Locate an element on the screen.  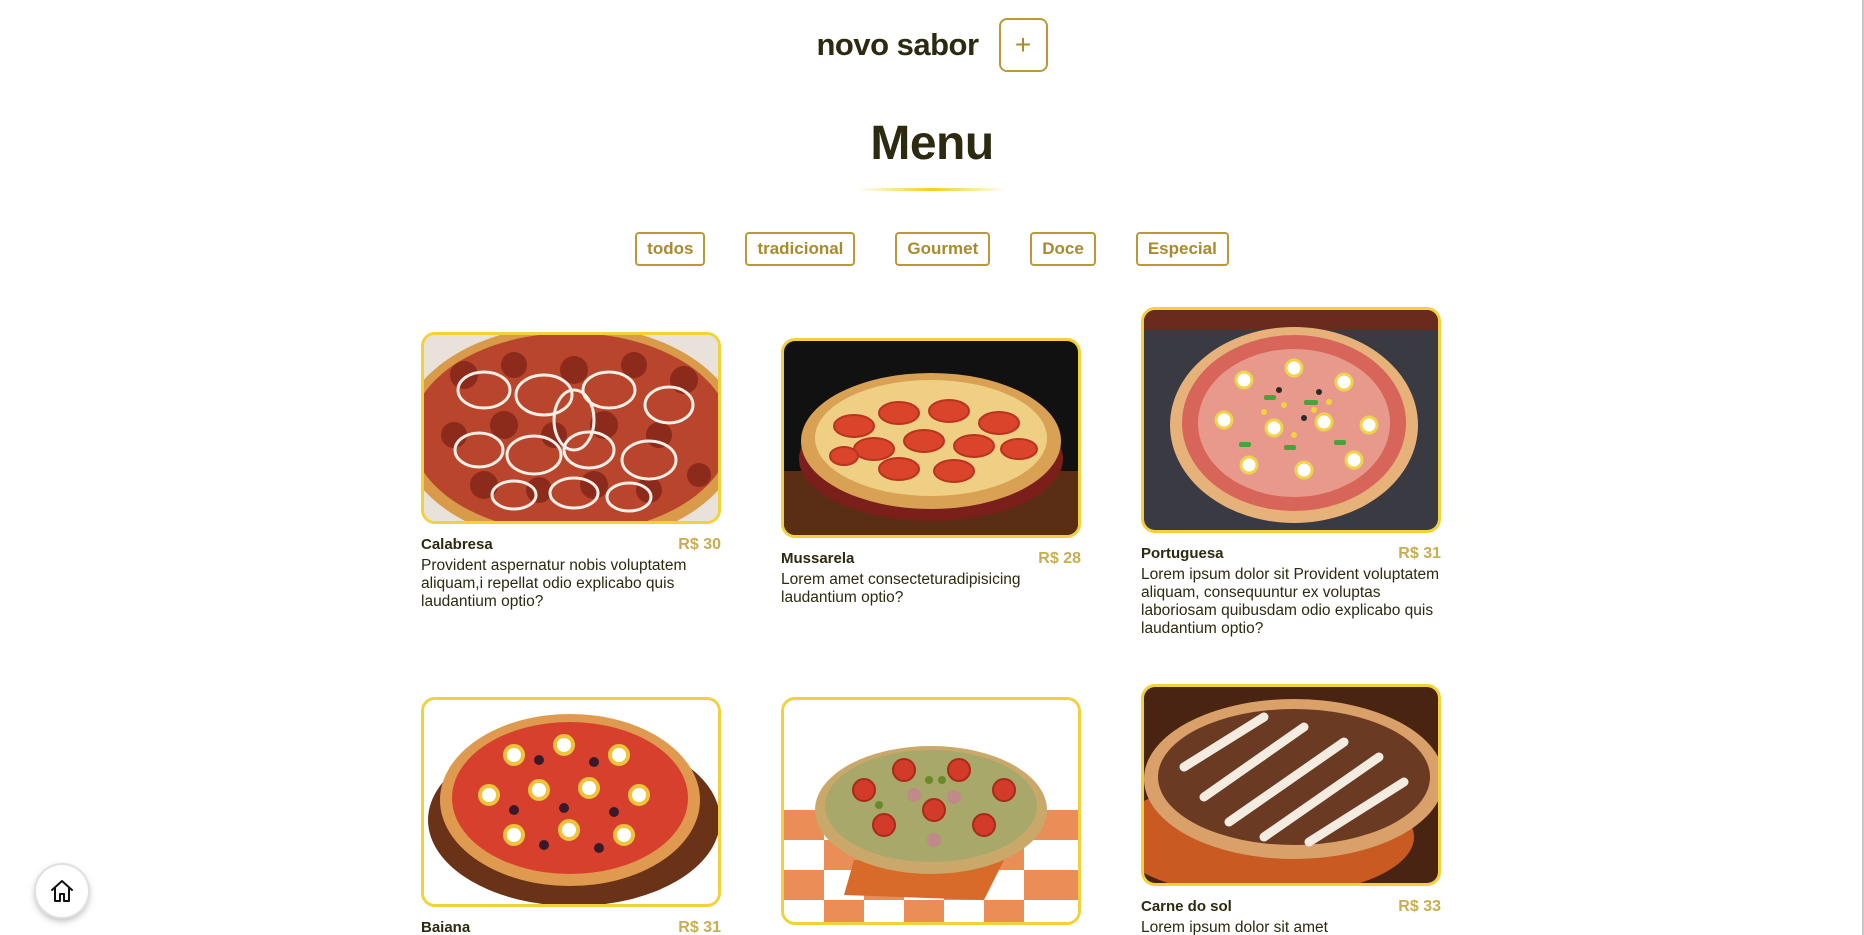
filter-doce: Doce is located at coordinates (1063, 249).